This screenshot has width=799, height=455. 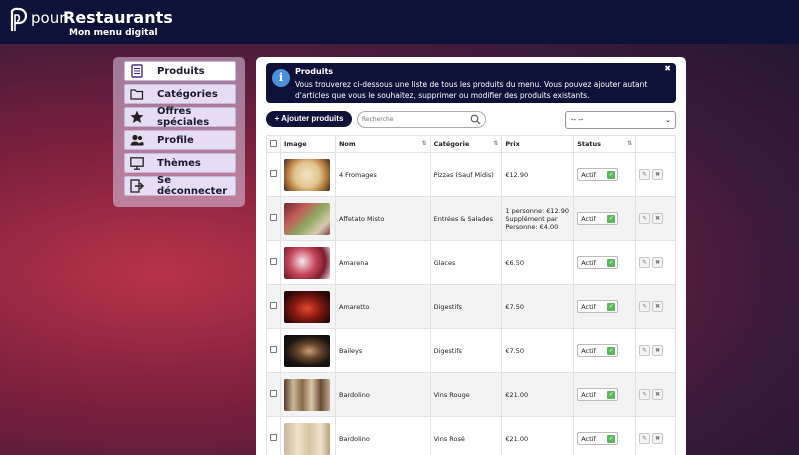 What do you see at coordinates (668, 120) in the screenshot?
I see `chevron-down-icon: ⌄` at bounding box center [668, 120].